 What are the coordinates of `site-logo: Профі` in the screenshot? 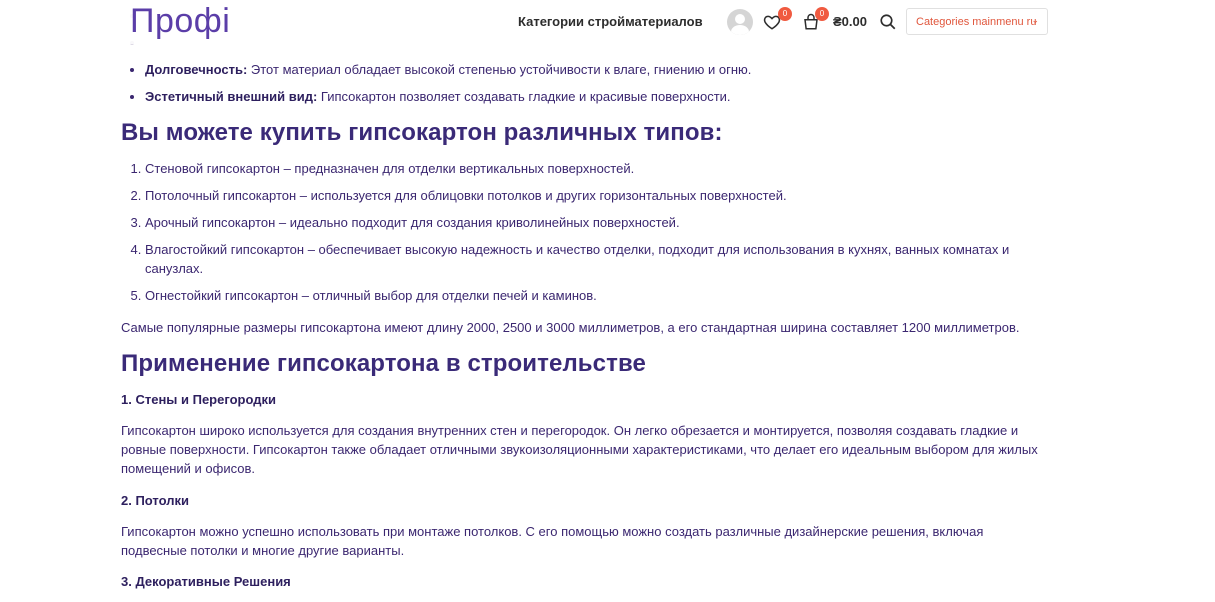 It's located at (180, 21).